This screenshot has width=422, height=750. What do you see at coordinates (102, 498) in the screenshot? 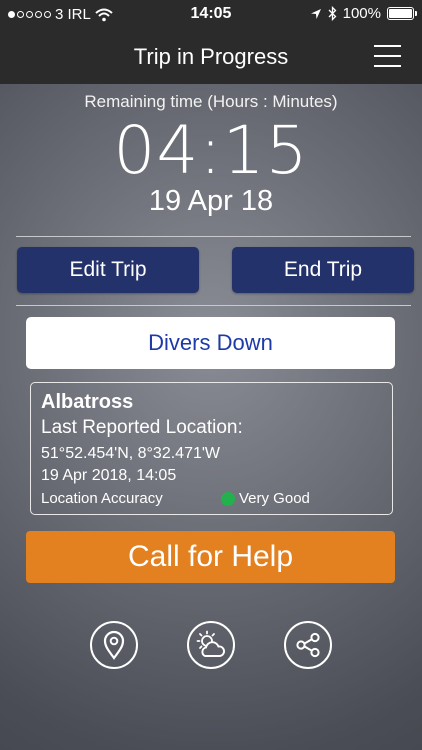
I see `accuracy-label: Location Accuracy` at bounding box center [102, 498].